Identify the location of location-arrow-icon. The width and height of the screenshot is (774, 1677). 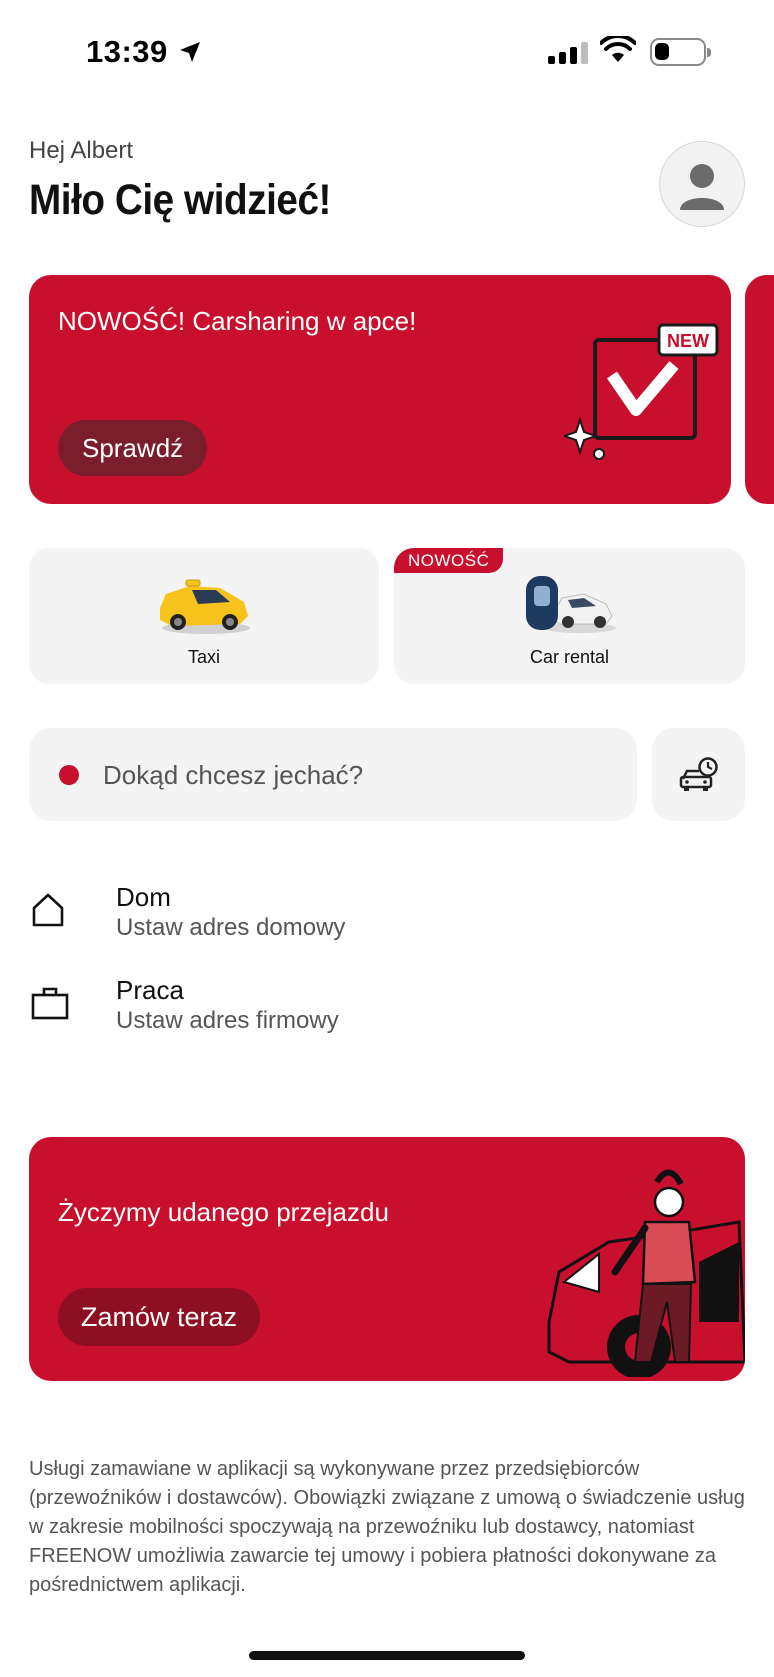
(190, 52).